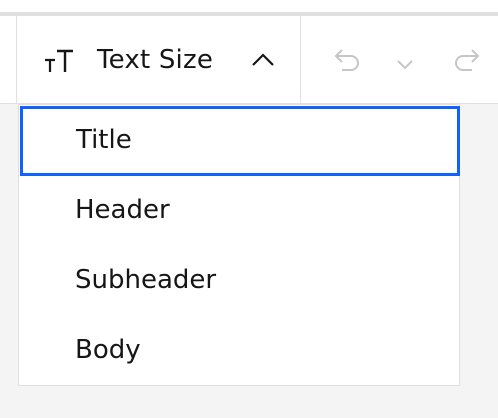 The image size is (498, 418). Describe the element at coordinates (122, 210) in the screenshot. I see `menu-item-label: Header` at that location.